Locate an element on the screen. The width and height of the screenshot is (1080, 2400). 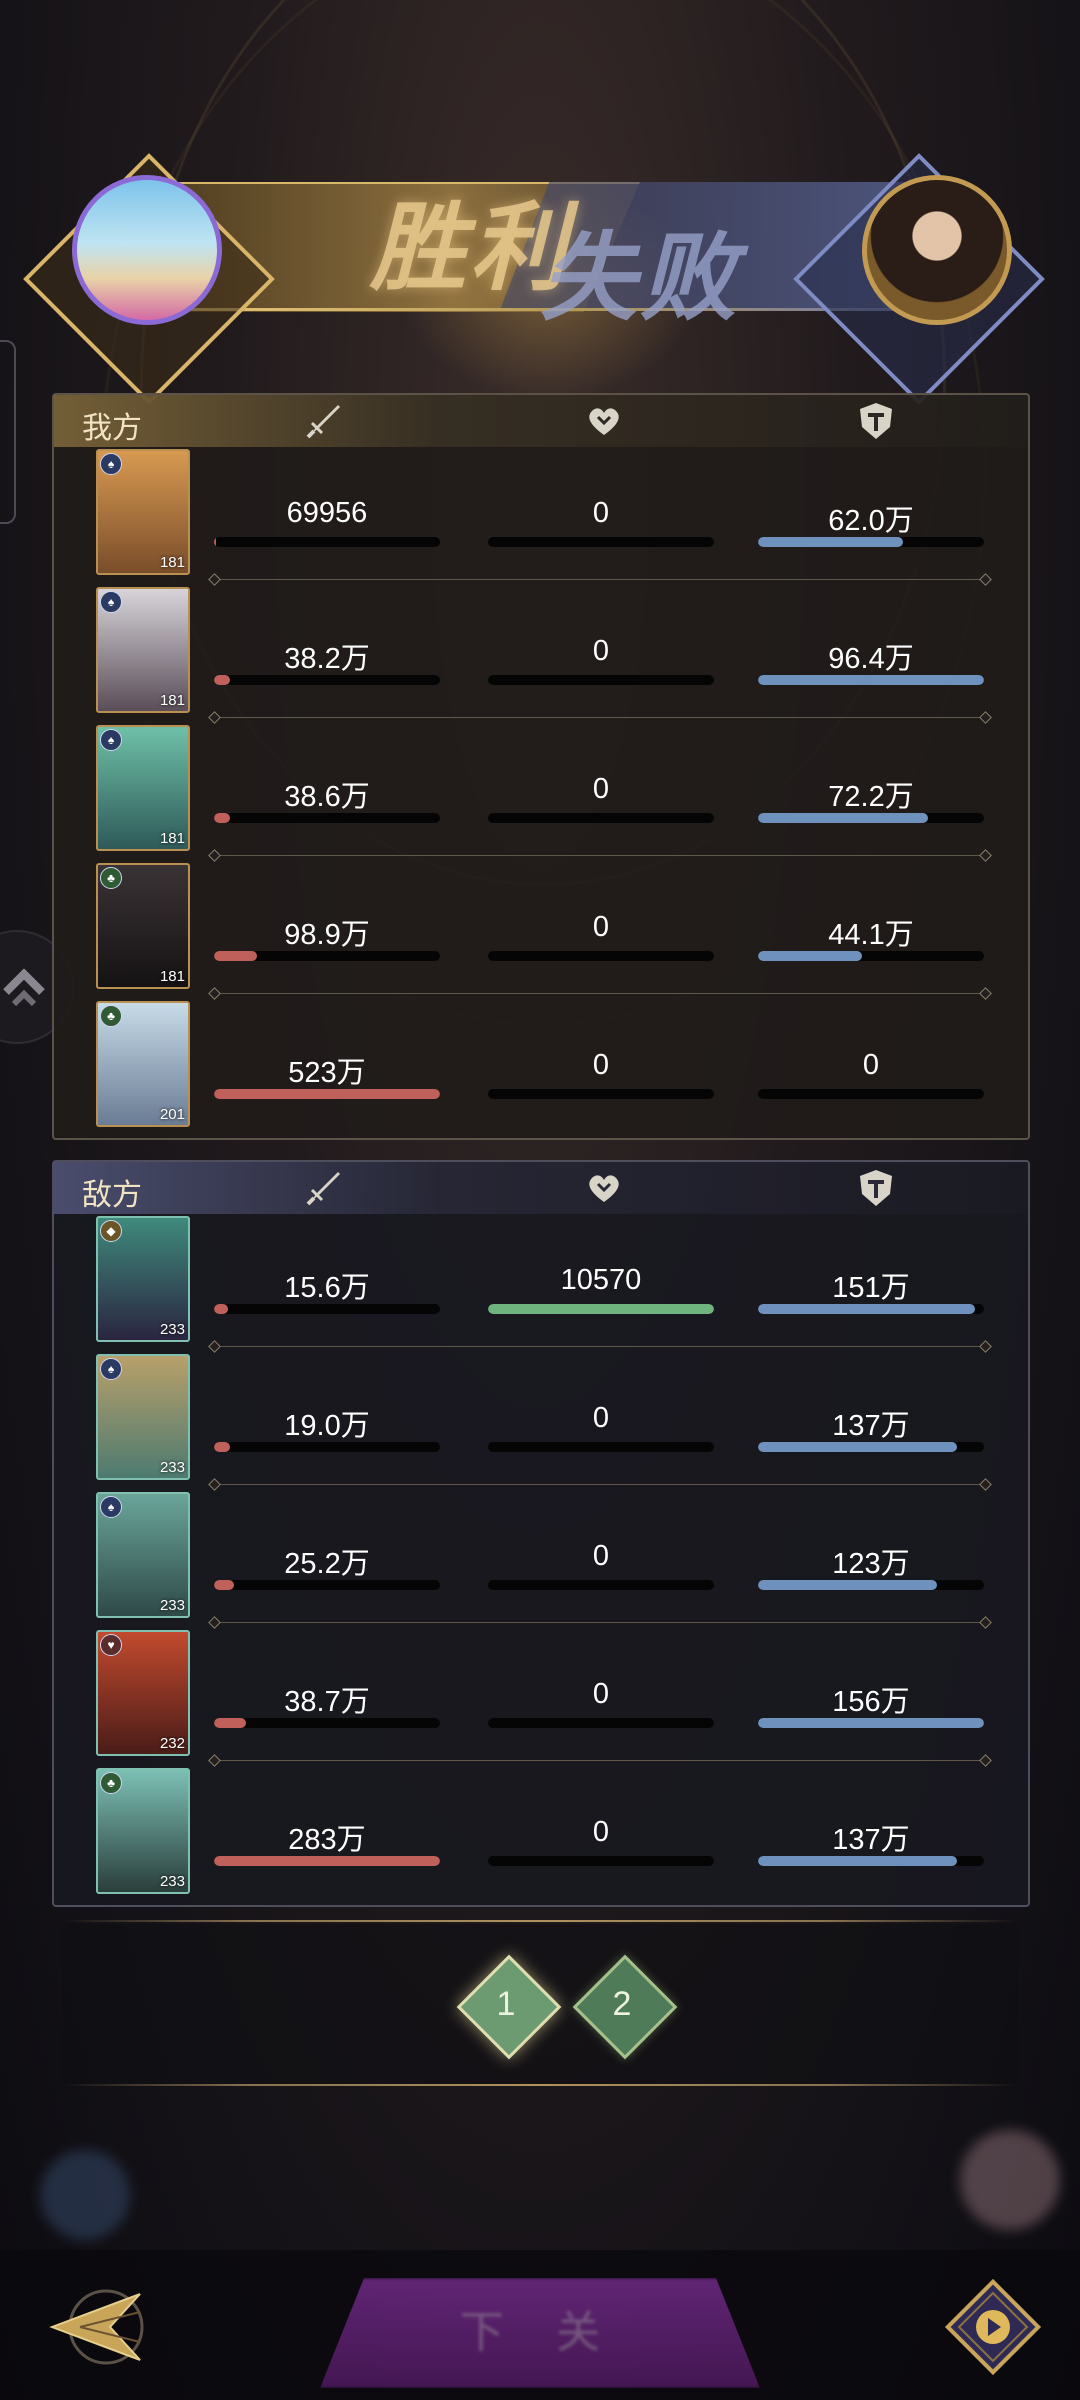
ally-row: ♠ 181 69956 0 62.0万 is located at coordinates (541, 518).